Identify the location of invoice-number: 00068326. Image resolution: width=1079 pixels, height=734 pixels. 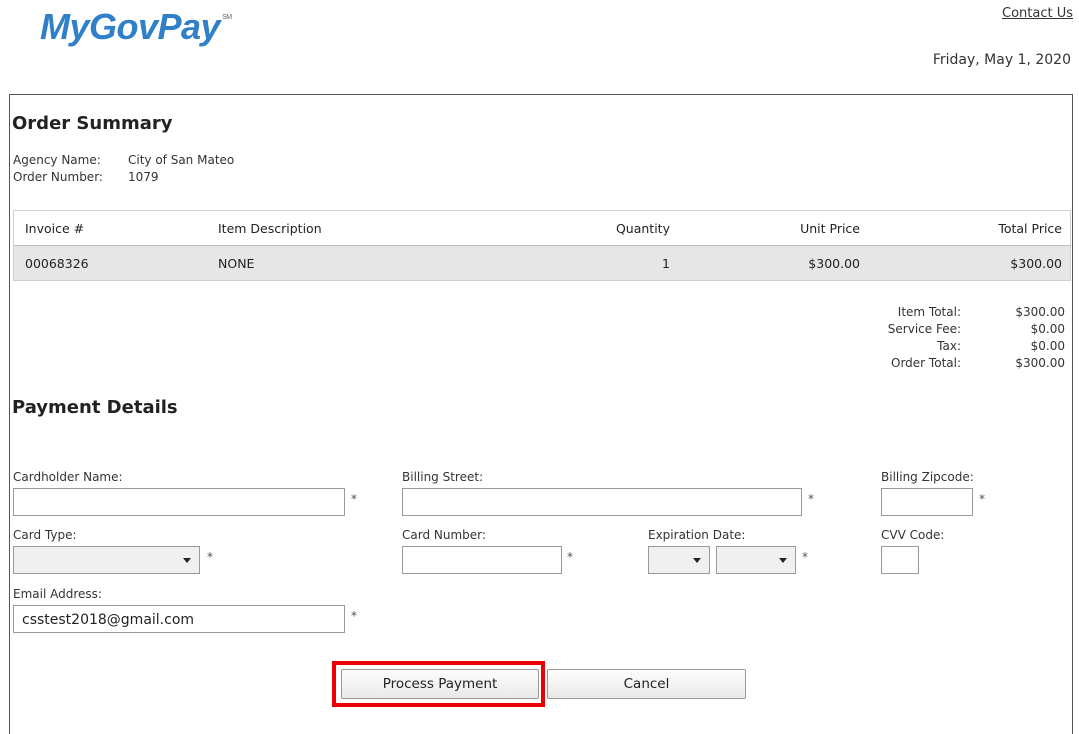
(57, 263).